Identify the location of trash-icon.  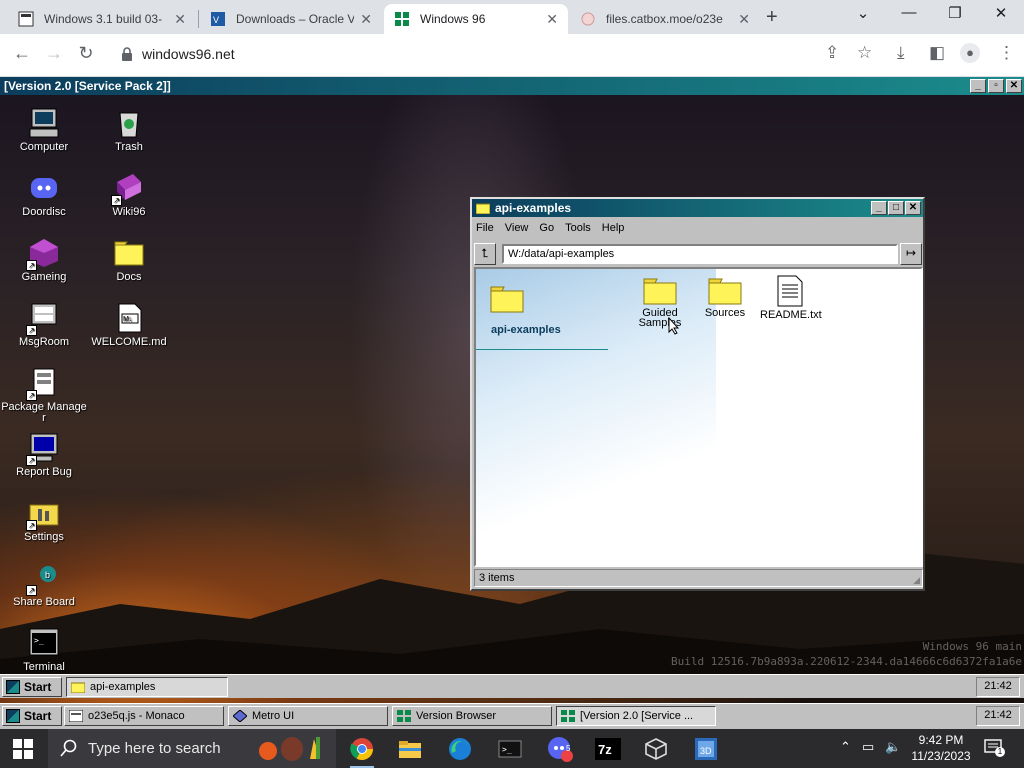
(129, 123).